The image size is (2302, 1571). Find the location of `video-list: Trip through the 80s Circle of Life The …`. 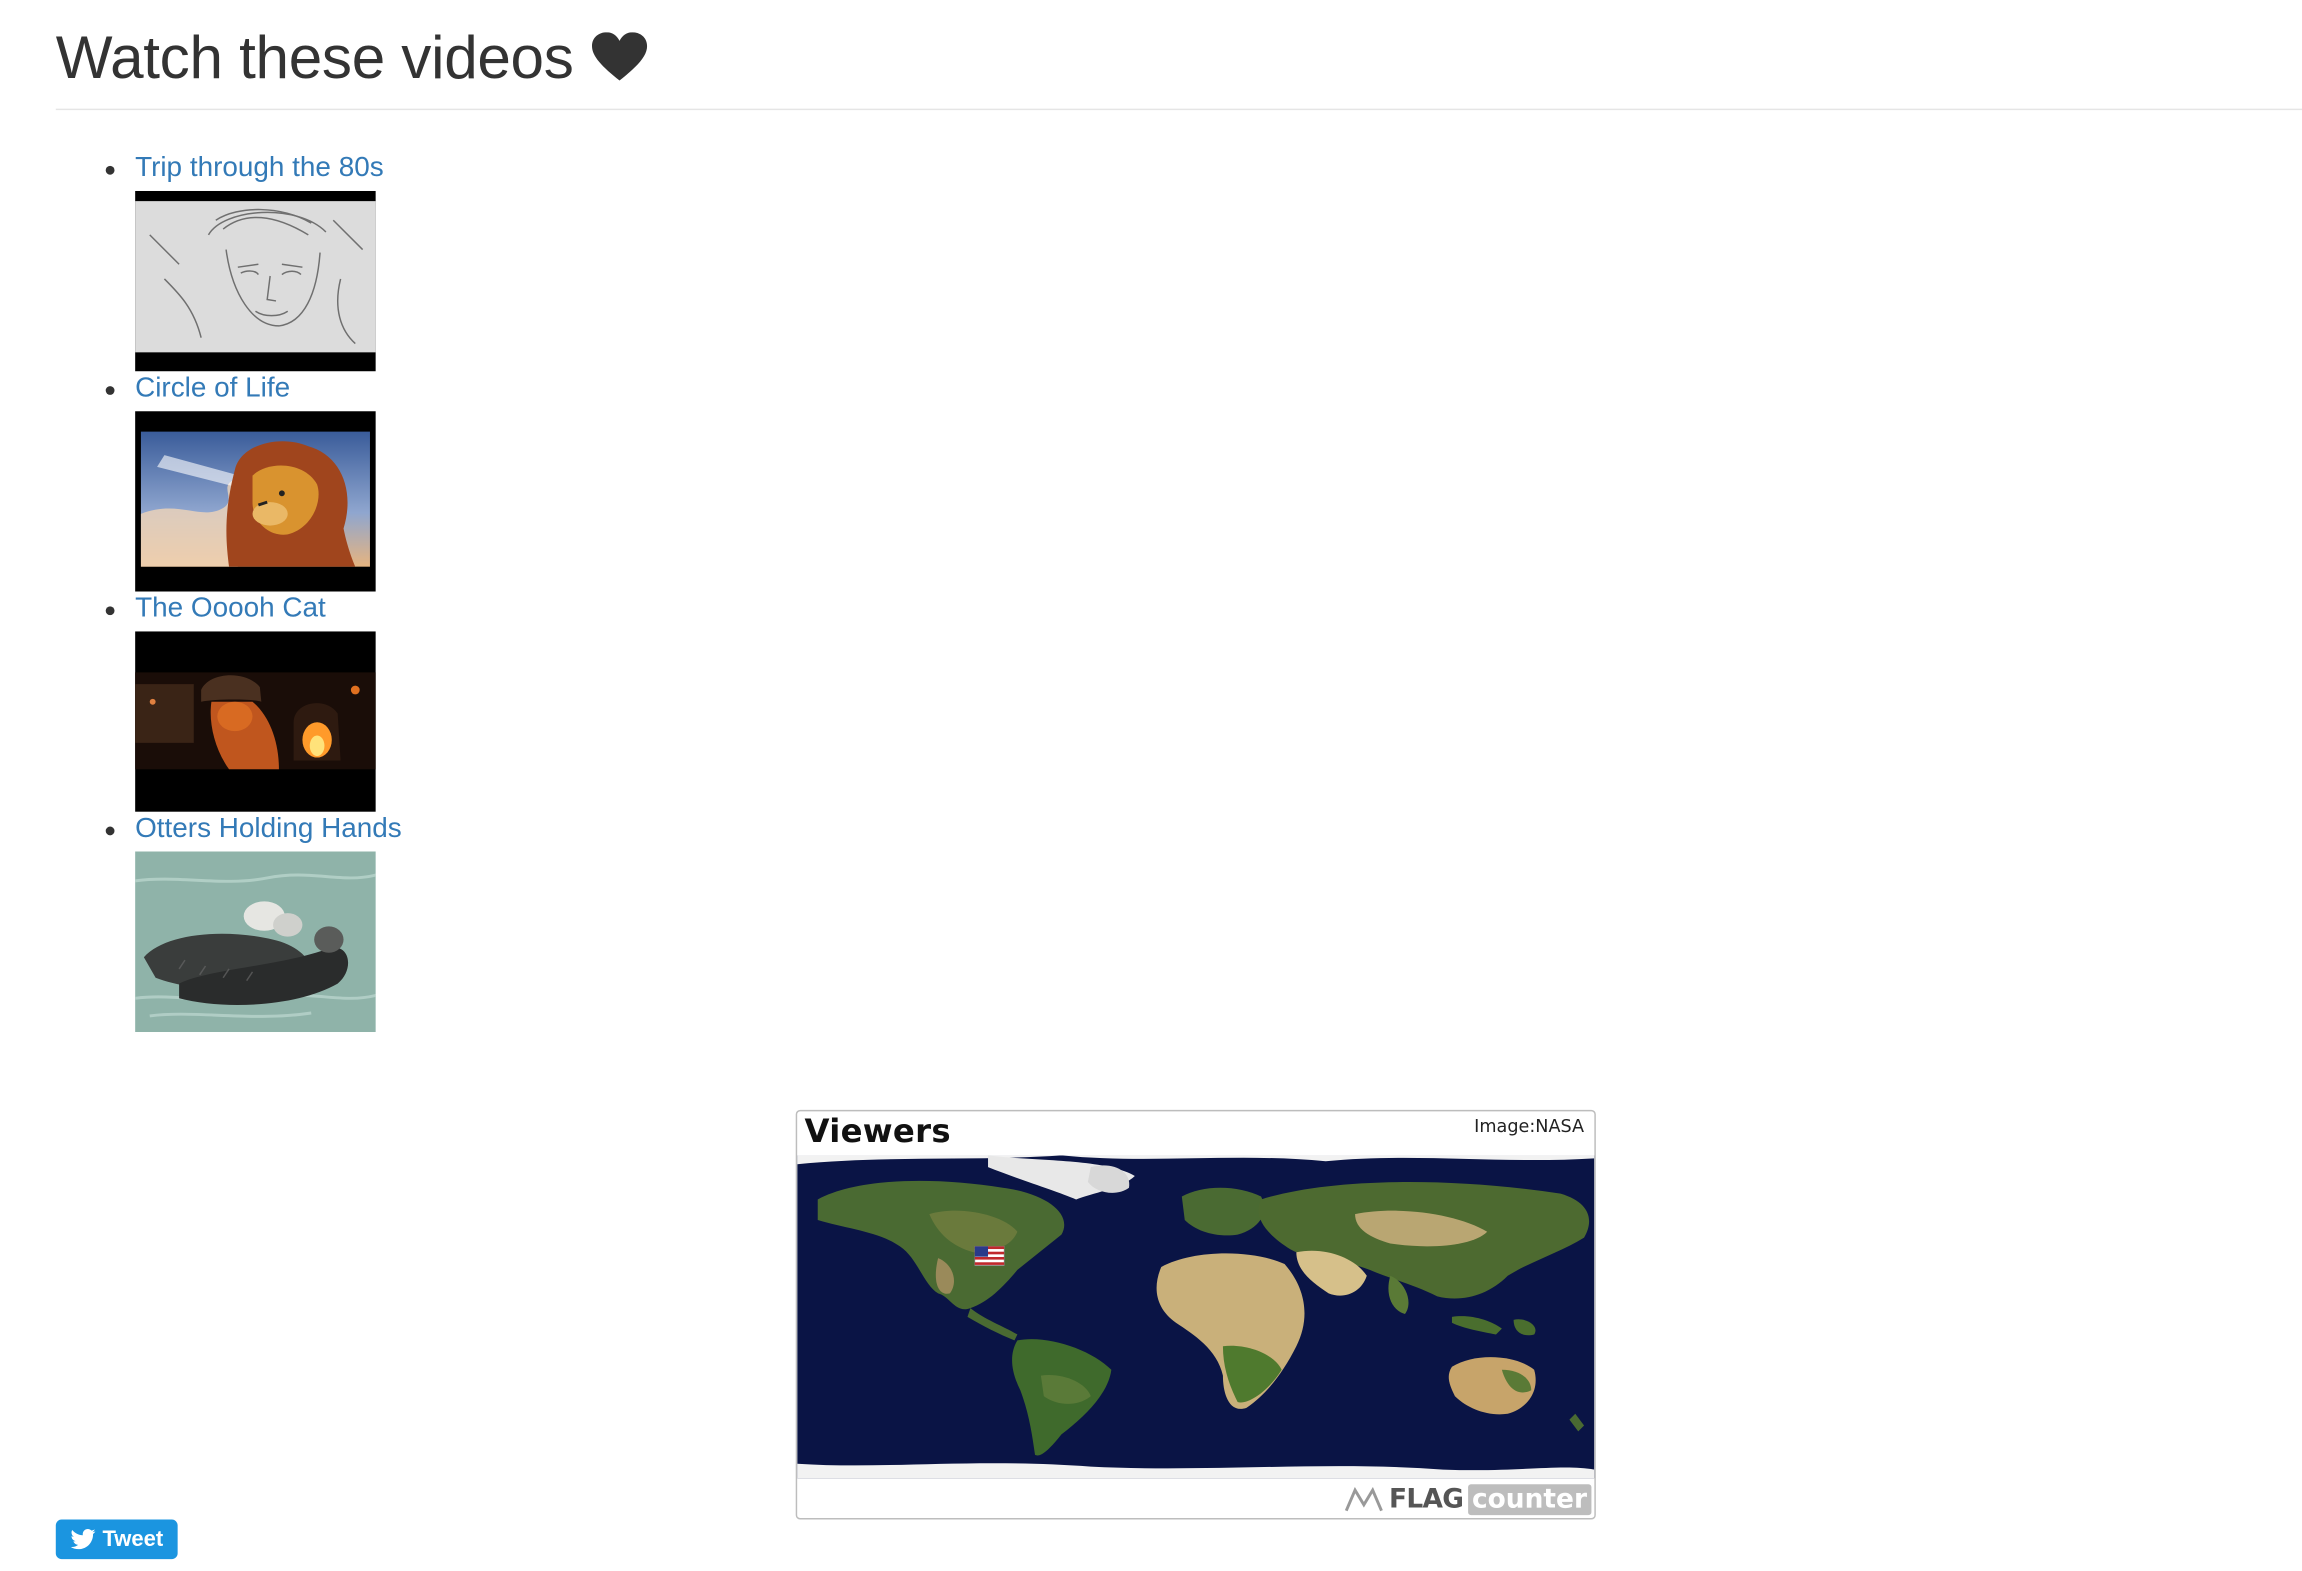

video-list: Trip through the 80s Circle of Life The … is located at coordinates (201, 590).